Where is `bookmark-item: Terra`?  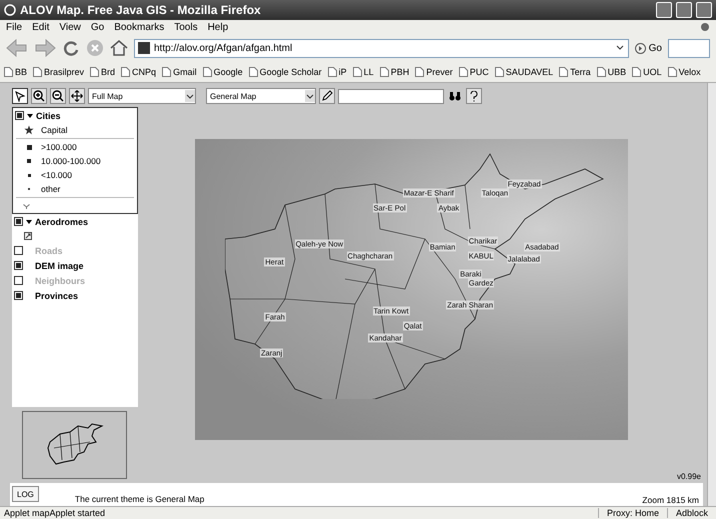
bookmark-item: Terra is located at coordinates (575, 72).